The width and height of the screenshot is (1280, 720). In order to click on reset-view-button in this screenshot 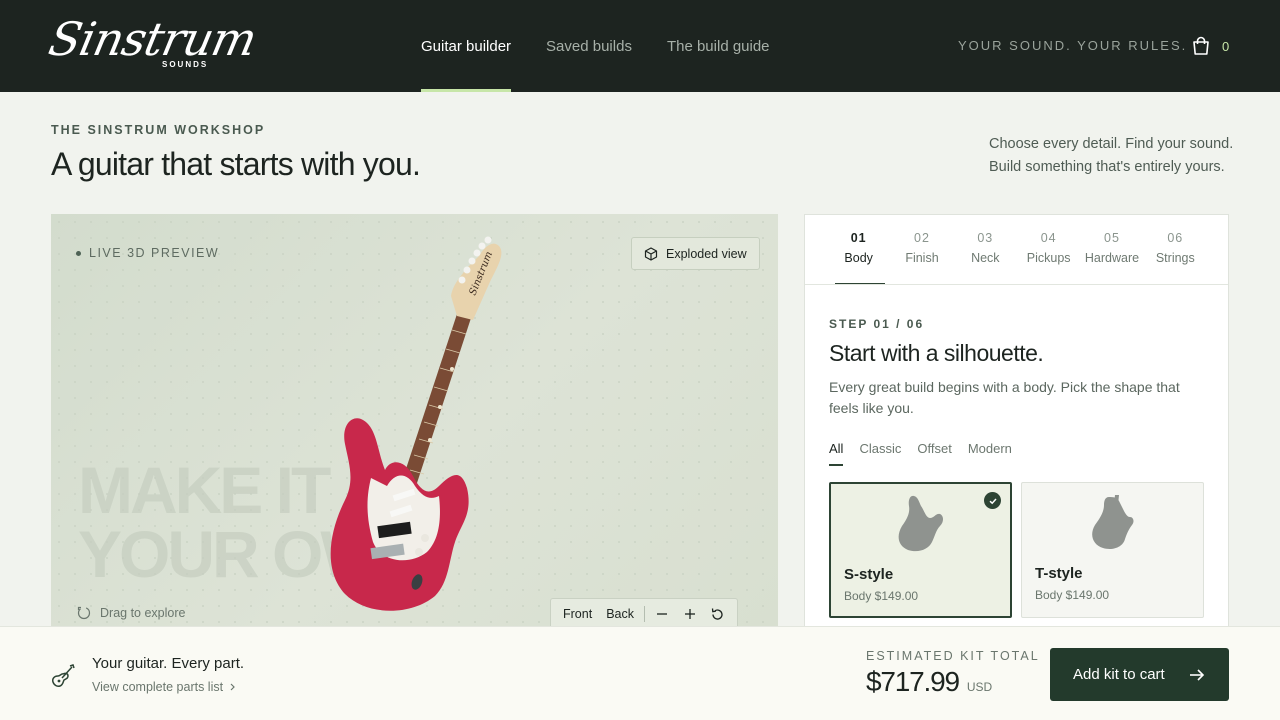, I will do `click(718, 614)`.